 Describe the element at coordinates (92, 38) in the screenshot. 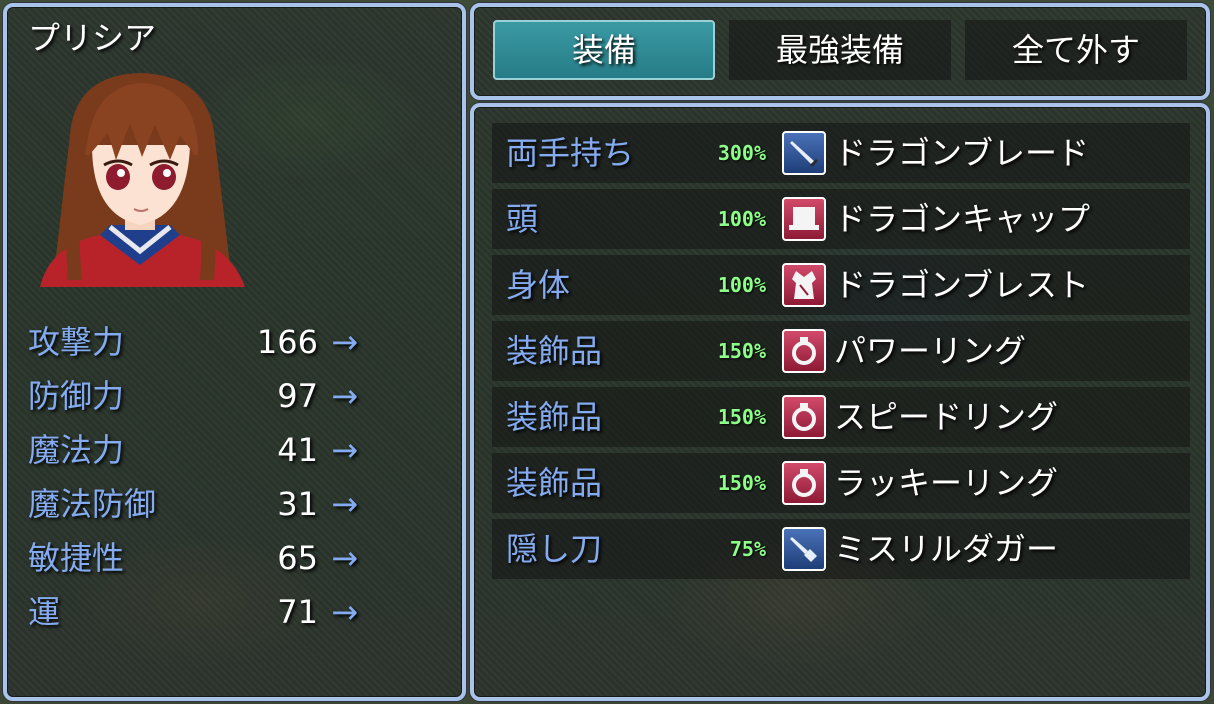

I see `actor-name: プリシア` at that location.